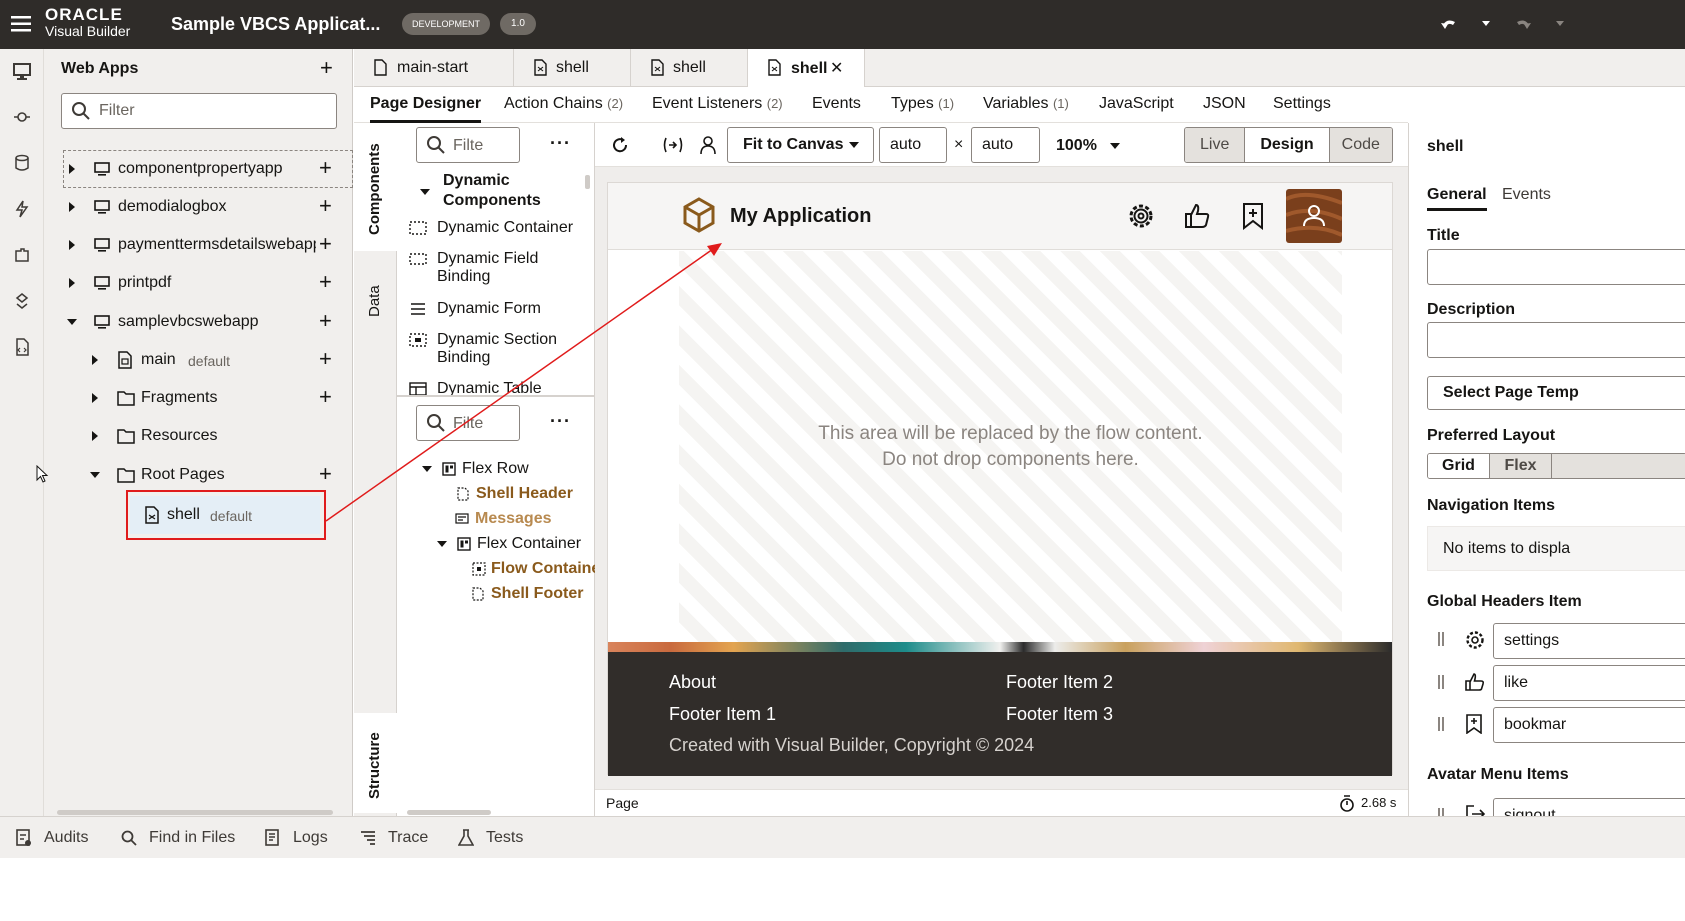 Image resolution: width=1685 pixels, height=921 pixels. What do you see at coordinates (913, 145) in the screenshot?
I see `canvas-width-input: auto` at bounding box center [913, 145].